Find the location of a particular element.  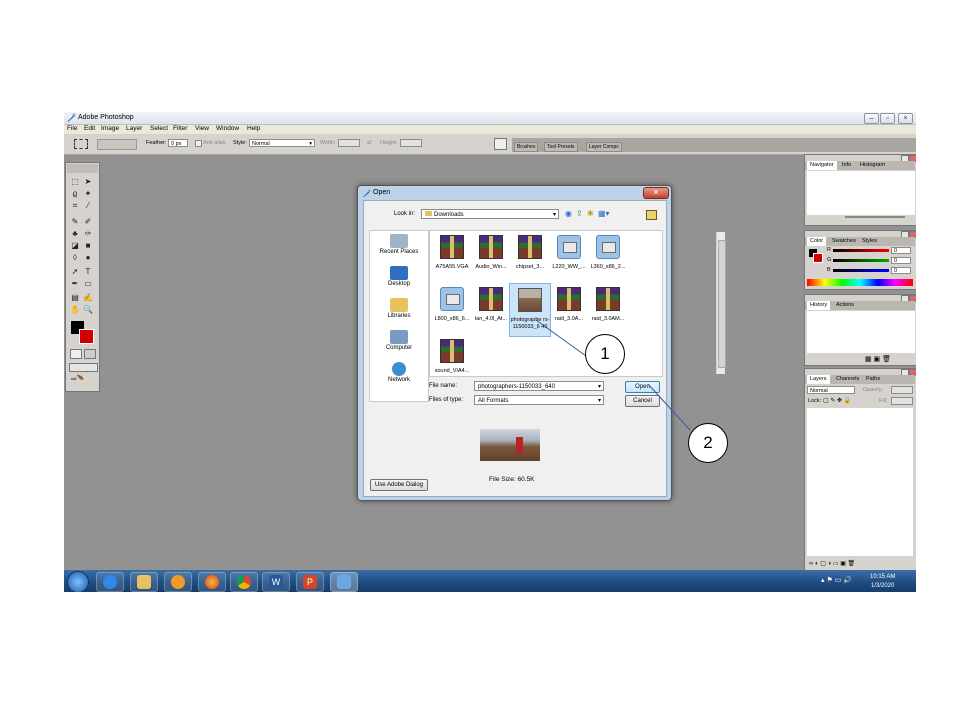

taskbar-word: W is located at coordinates (276, 582).